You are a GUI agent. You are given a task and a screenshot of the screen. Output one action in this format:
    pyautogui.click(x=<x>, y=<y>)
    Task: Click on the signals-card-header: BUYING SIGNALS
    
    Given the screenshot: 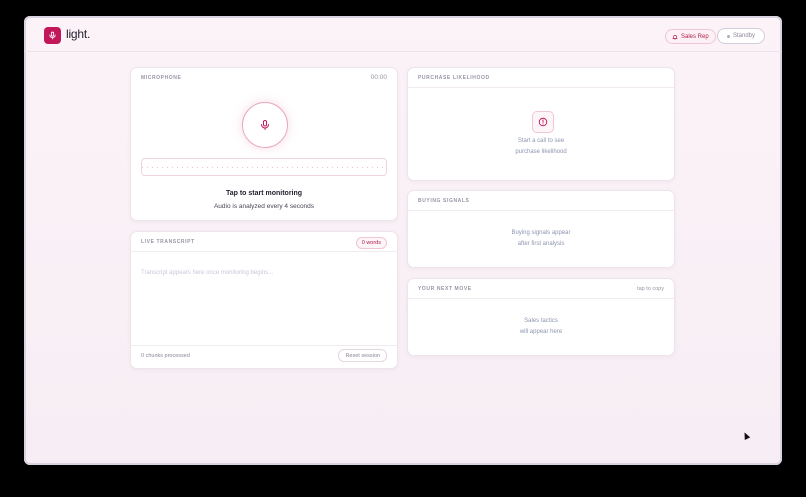 What is the action you would take?
    pyautogui.click(x=541, y=201)
    